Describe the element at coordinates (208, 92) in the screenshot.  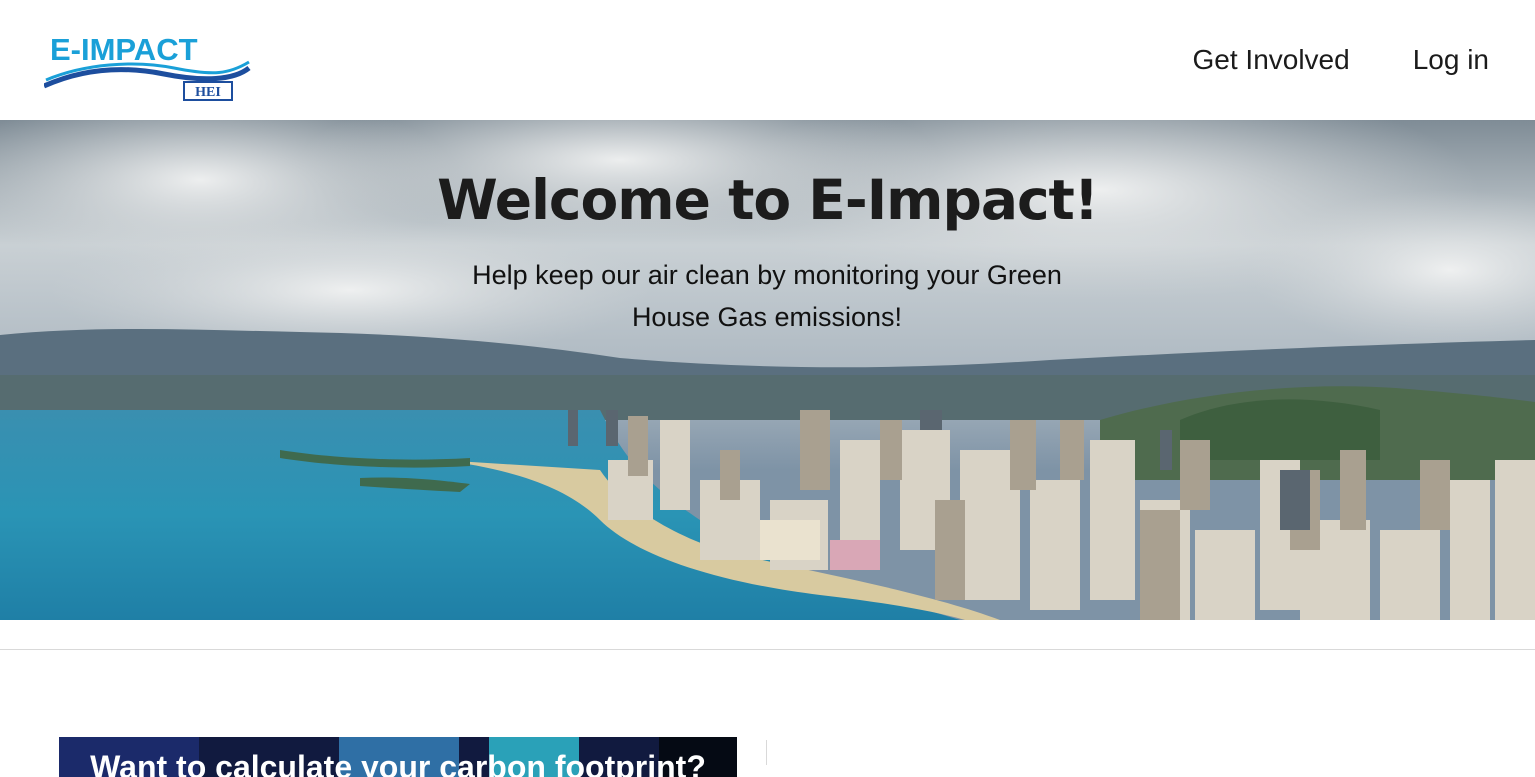
I see `logo-badge: HEI` at that location.